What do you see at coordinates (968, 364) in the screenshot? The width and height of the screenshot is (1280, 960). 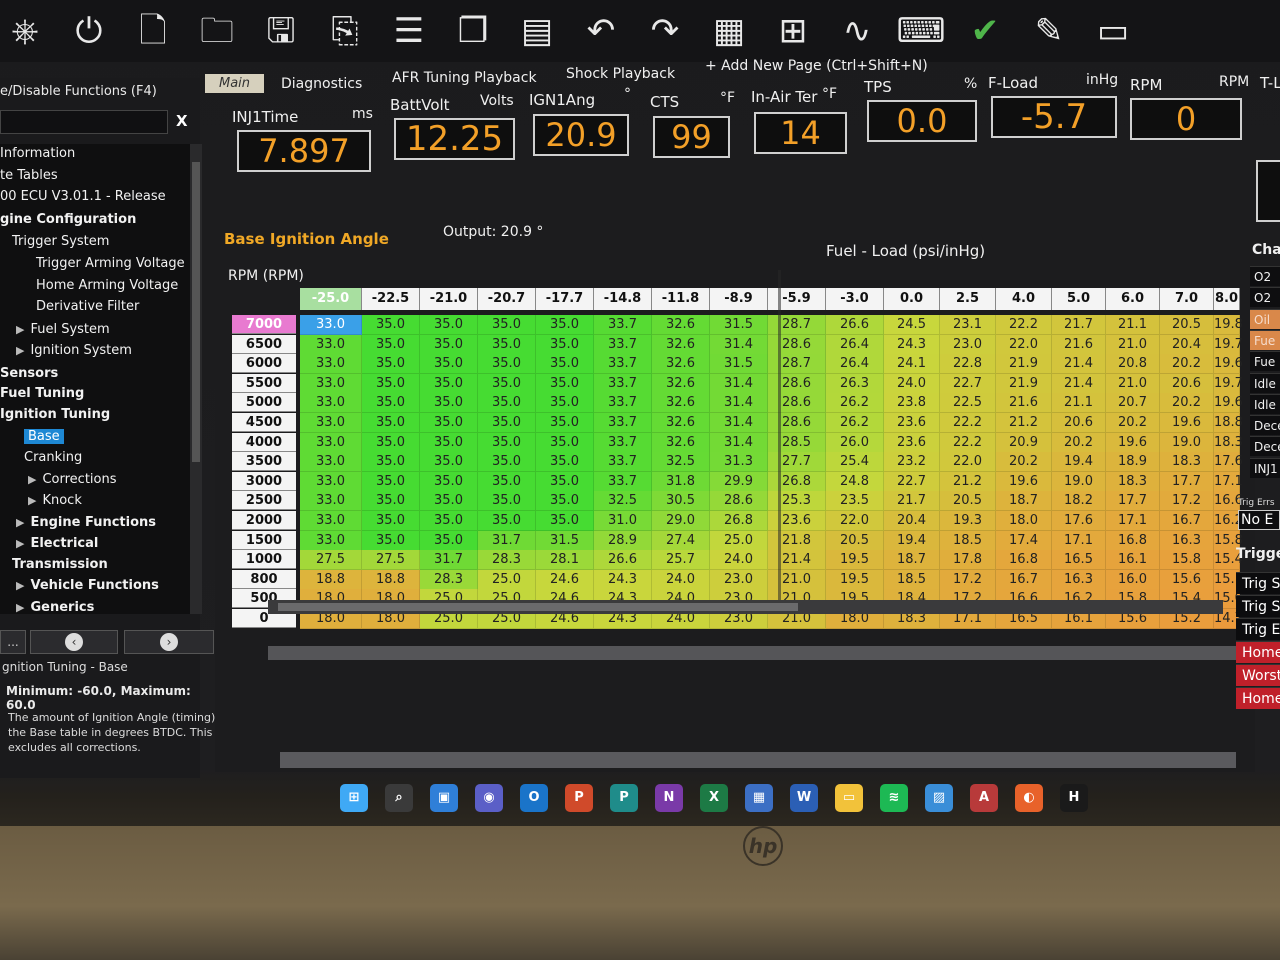 I see `table-cell: 22.8` at bounding box center [968, 364].